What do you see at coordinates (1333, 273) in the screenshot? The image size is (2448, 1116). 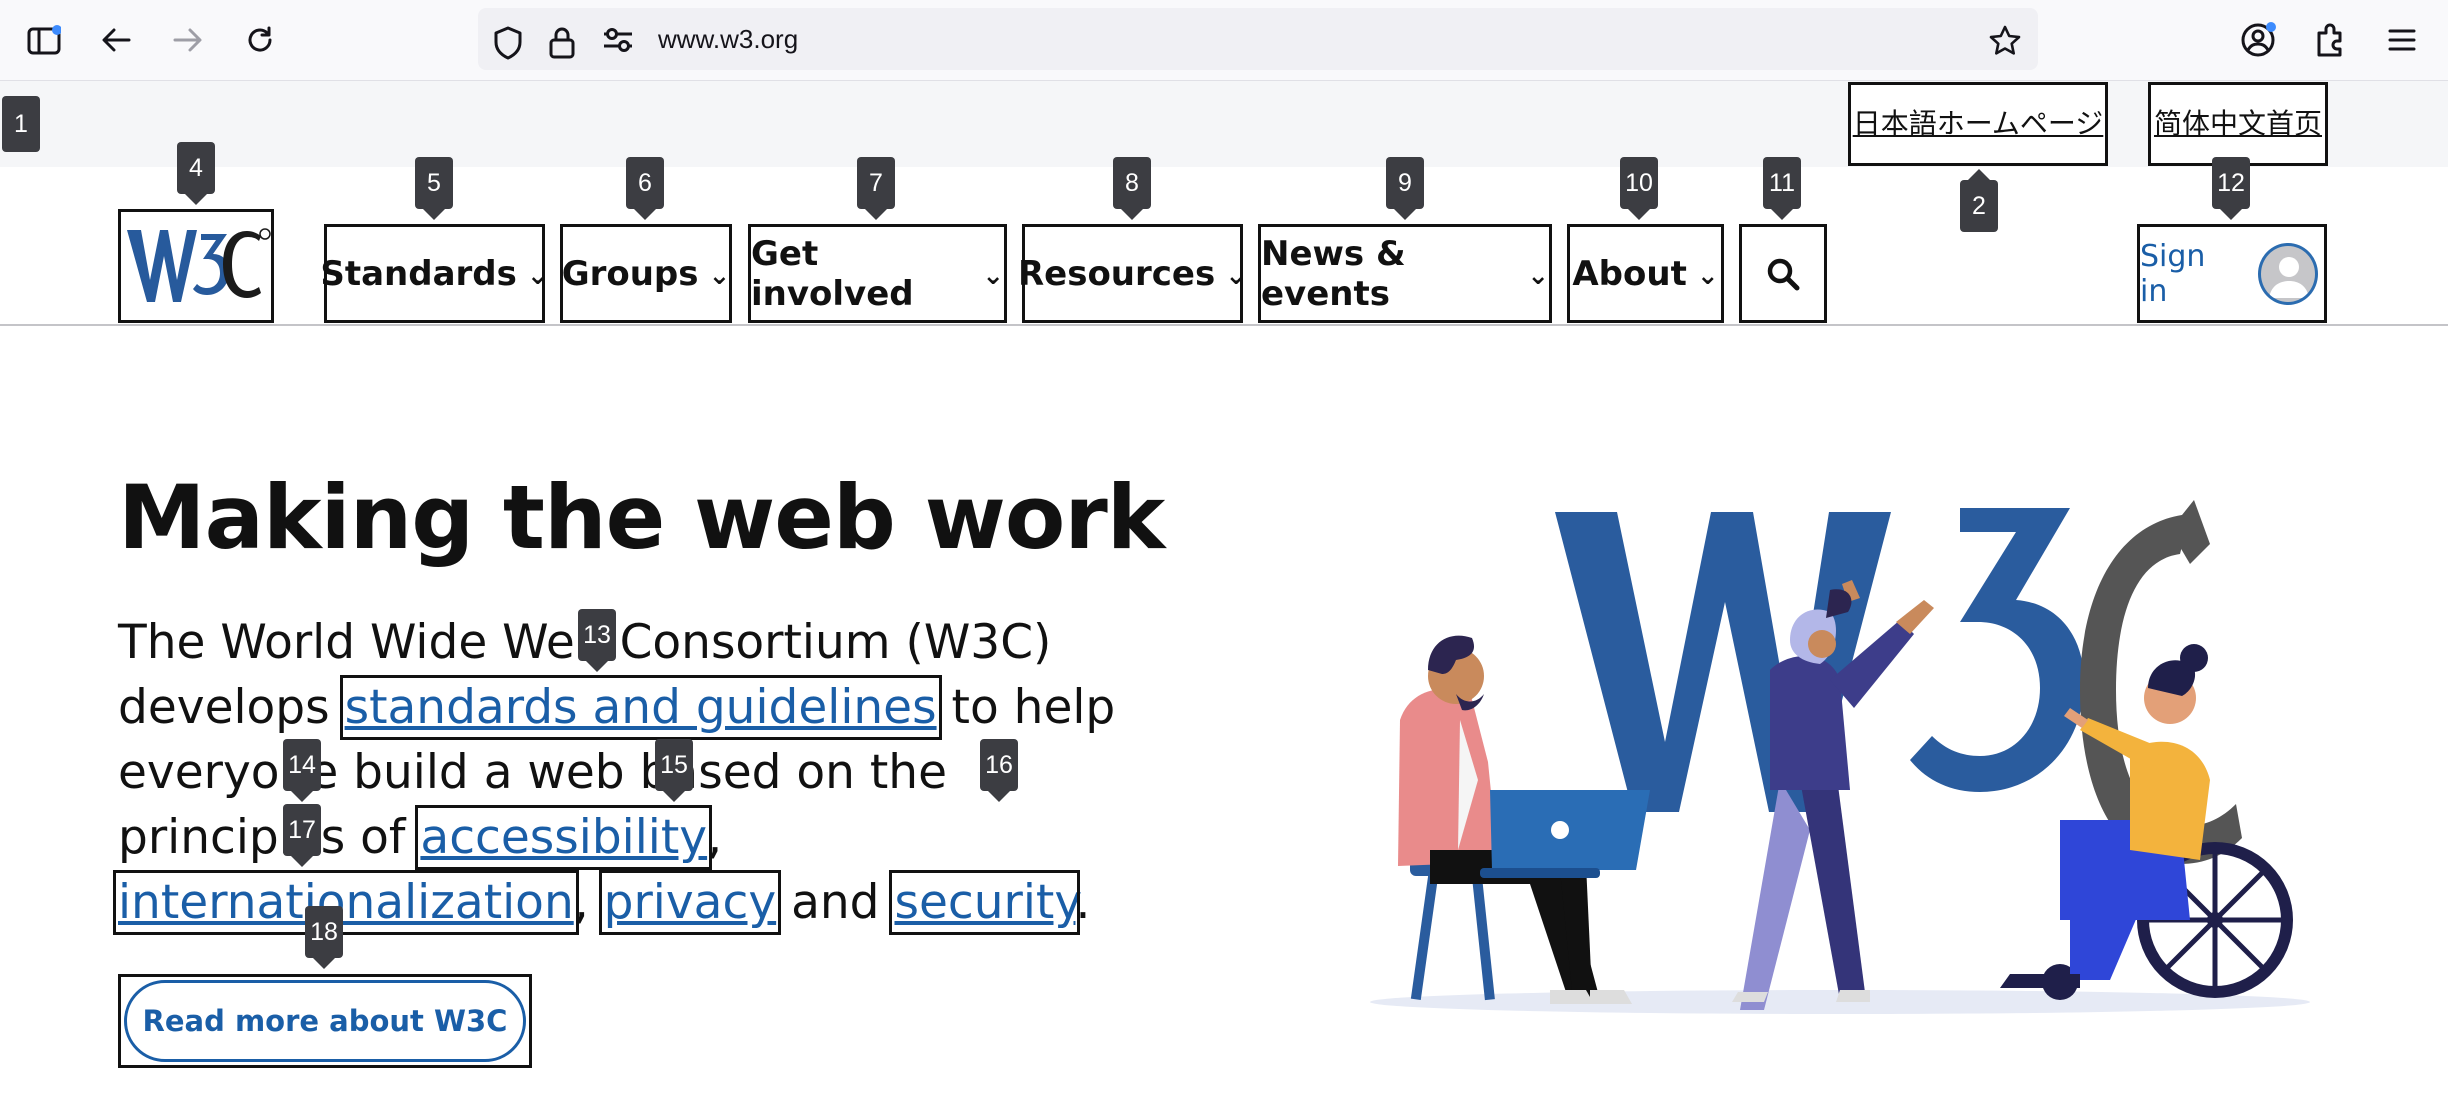 I see `nav-news-events-label: News & events` at bounding box center [1333, 273].